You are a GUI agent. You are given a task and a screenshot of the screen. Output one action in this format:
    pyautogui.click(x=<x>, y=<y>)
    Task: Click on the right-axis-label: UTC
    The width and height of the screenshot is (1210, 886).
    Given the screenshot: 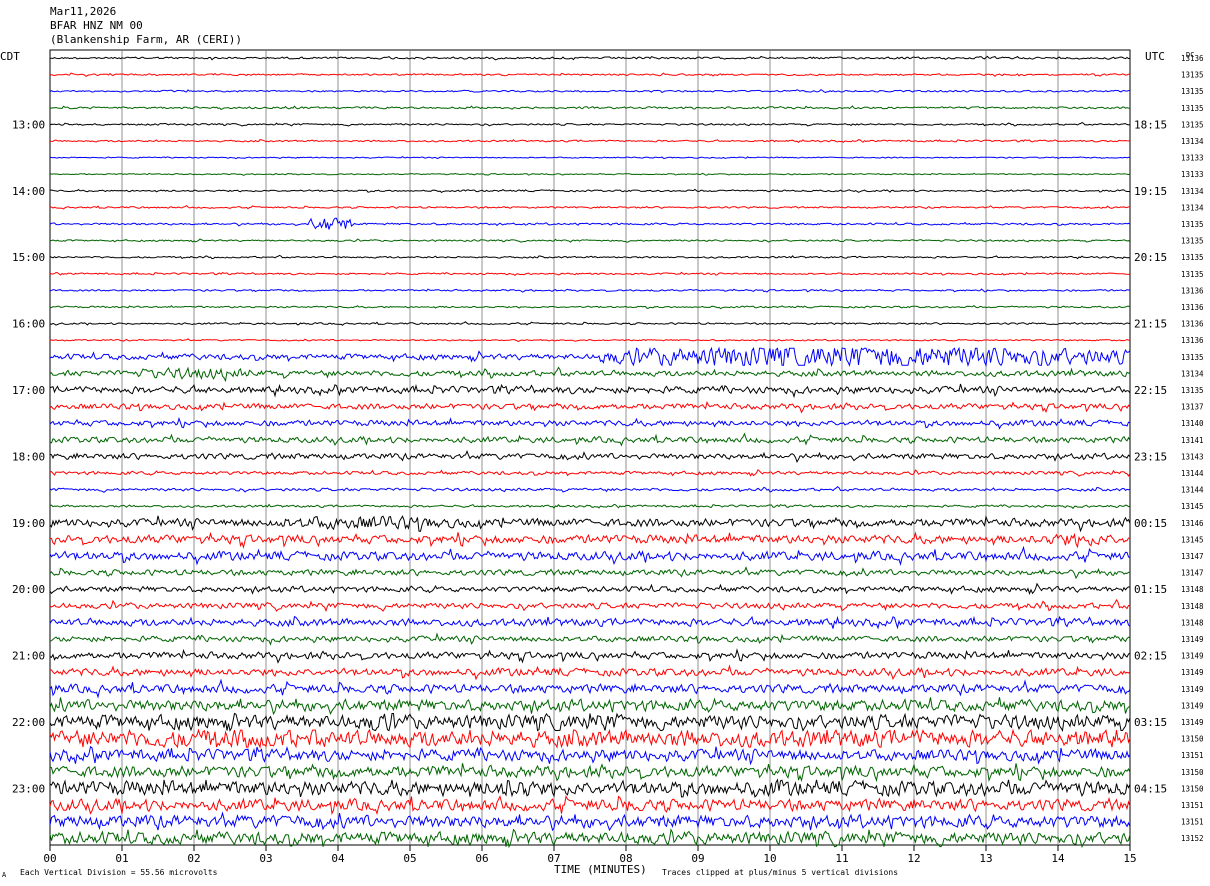 What is the action you would take?
    pyautogui.click(x=1155, y=56)
    